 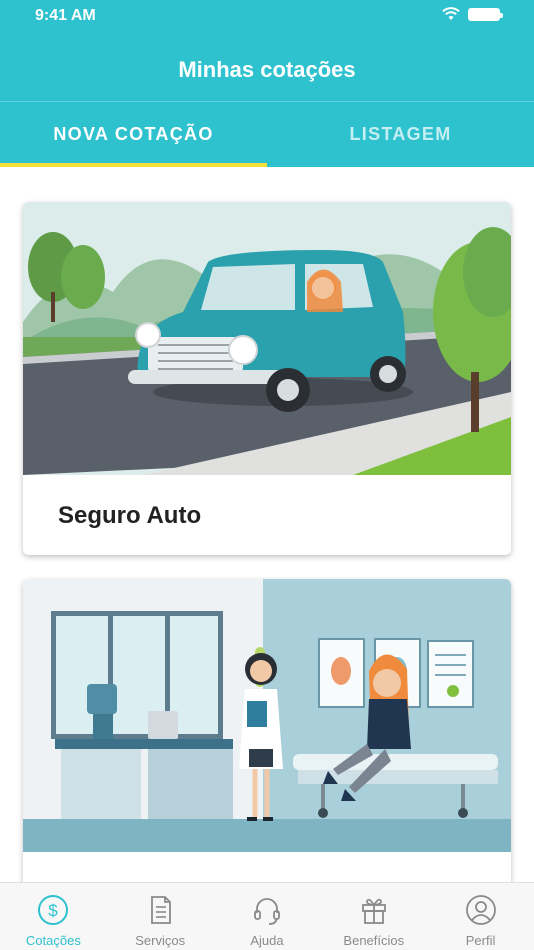 What do you see at coordinates (53, 940) in the screenshot?
I see `nav-label: Cotações` at bounding box center [53, 940].